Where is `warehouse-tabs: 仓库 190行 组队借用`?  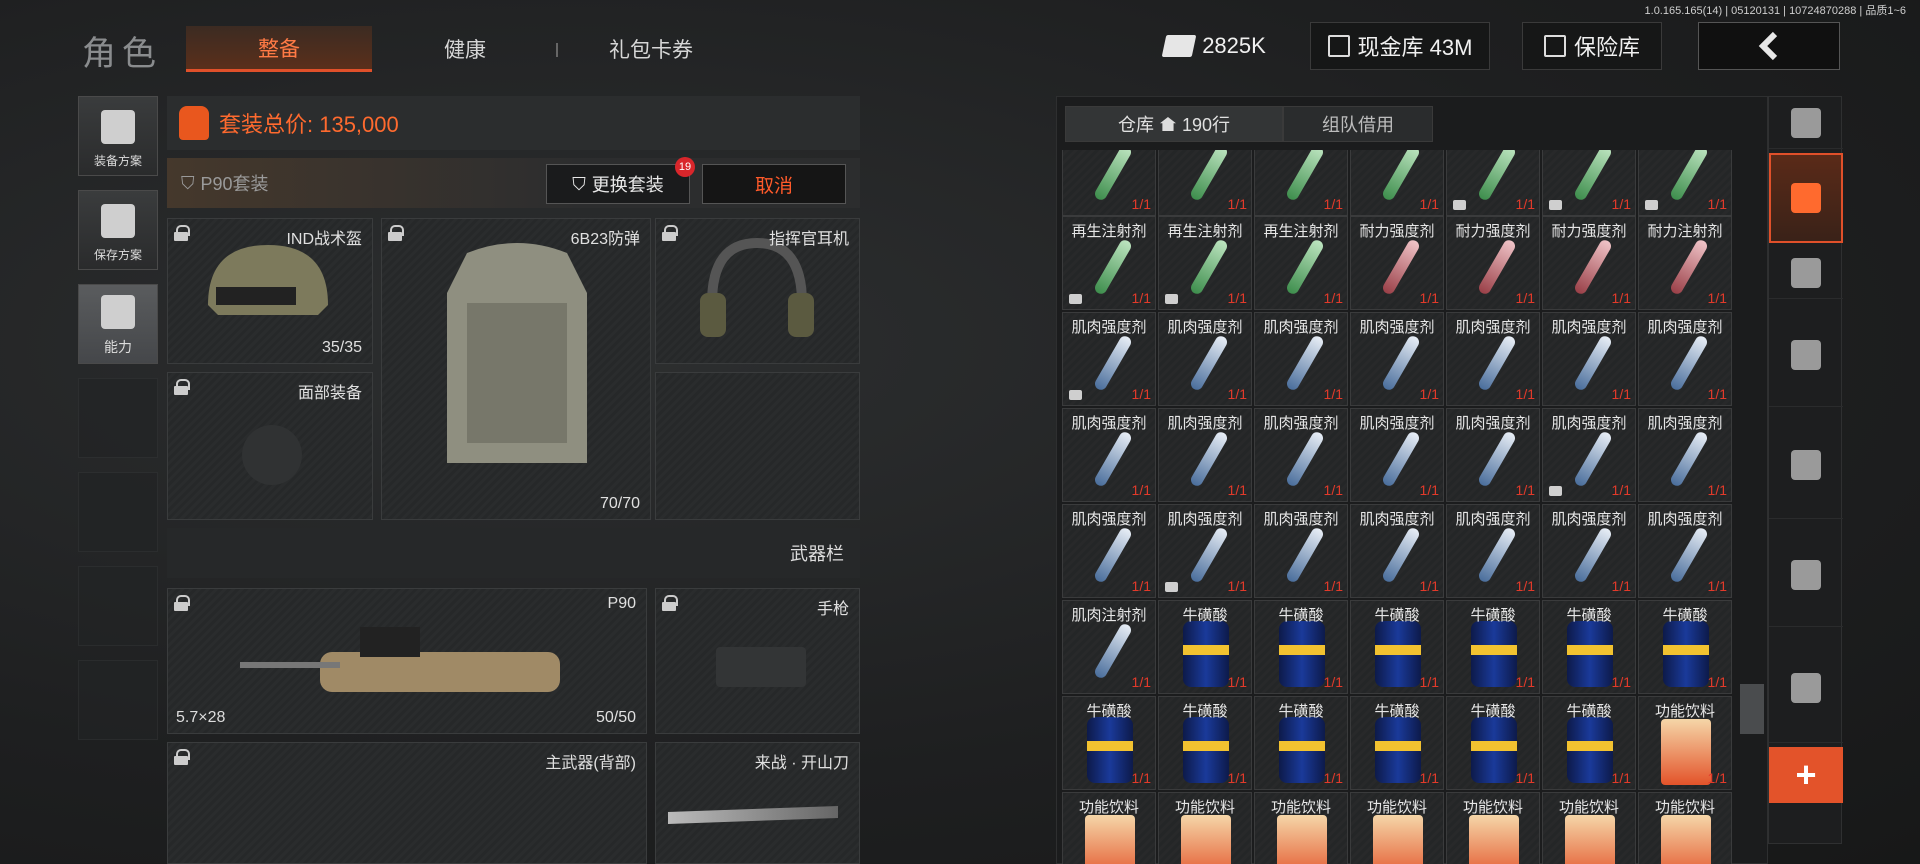
warehouse-tabs: 仓库 190行 组队借用 is located at coordinates (1249, 124).